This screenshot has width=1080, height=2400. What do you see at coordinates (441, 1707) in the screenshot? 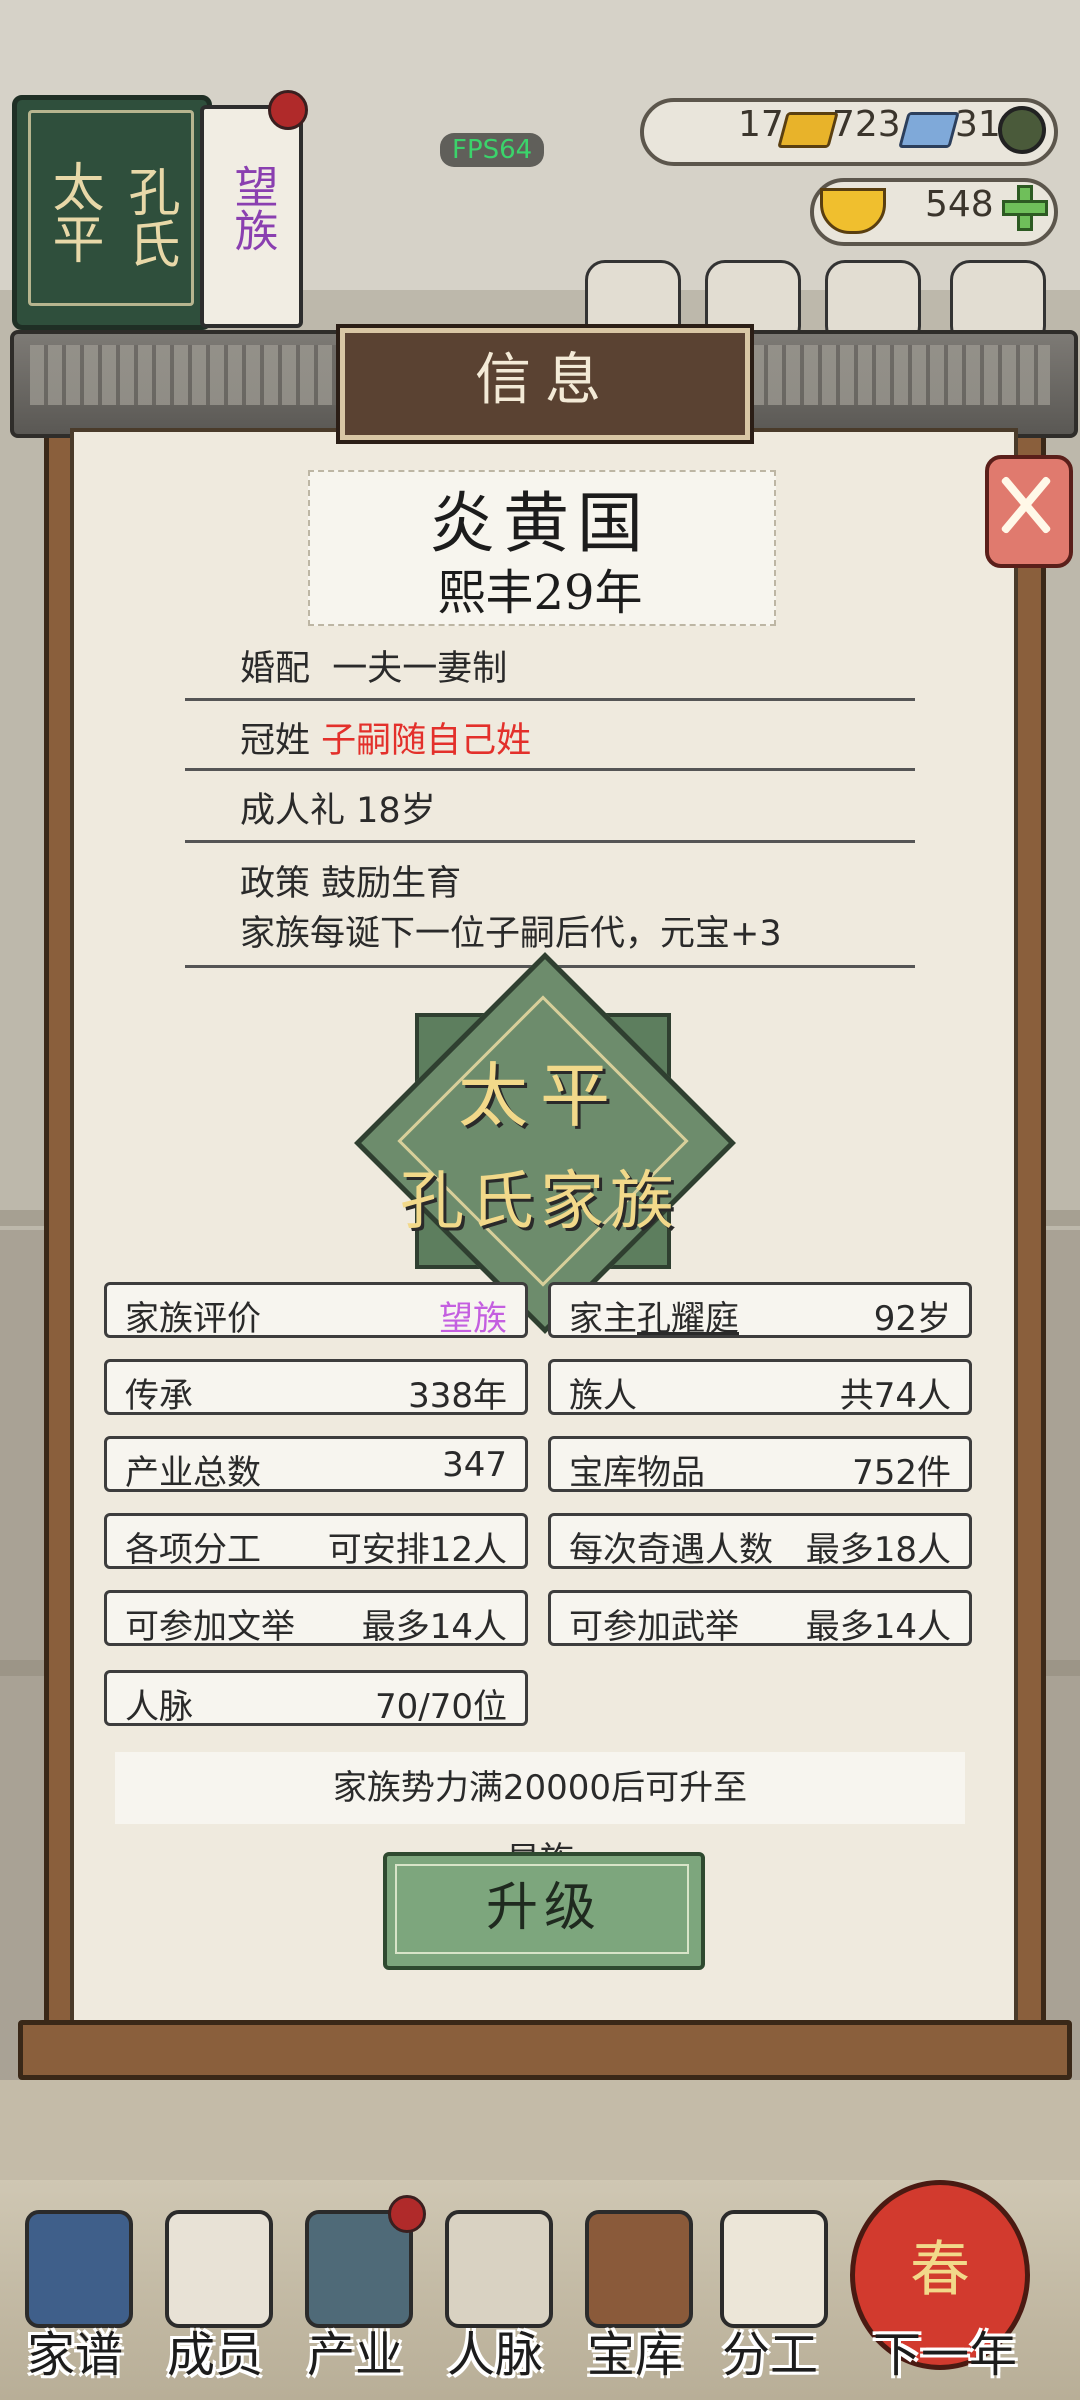
I see `stat-value: 70/70位` at bounding box center [441, 1707].